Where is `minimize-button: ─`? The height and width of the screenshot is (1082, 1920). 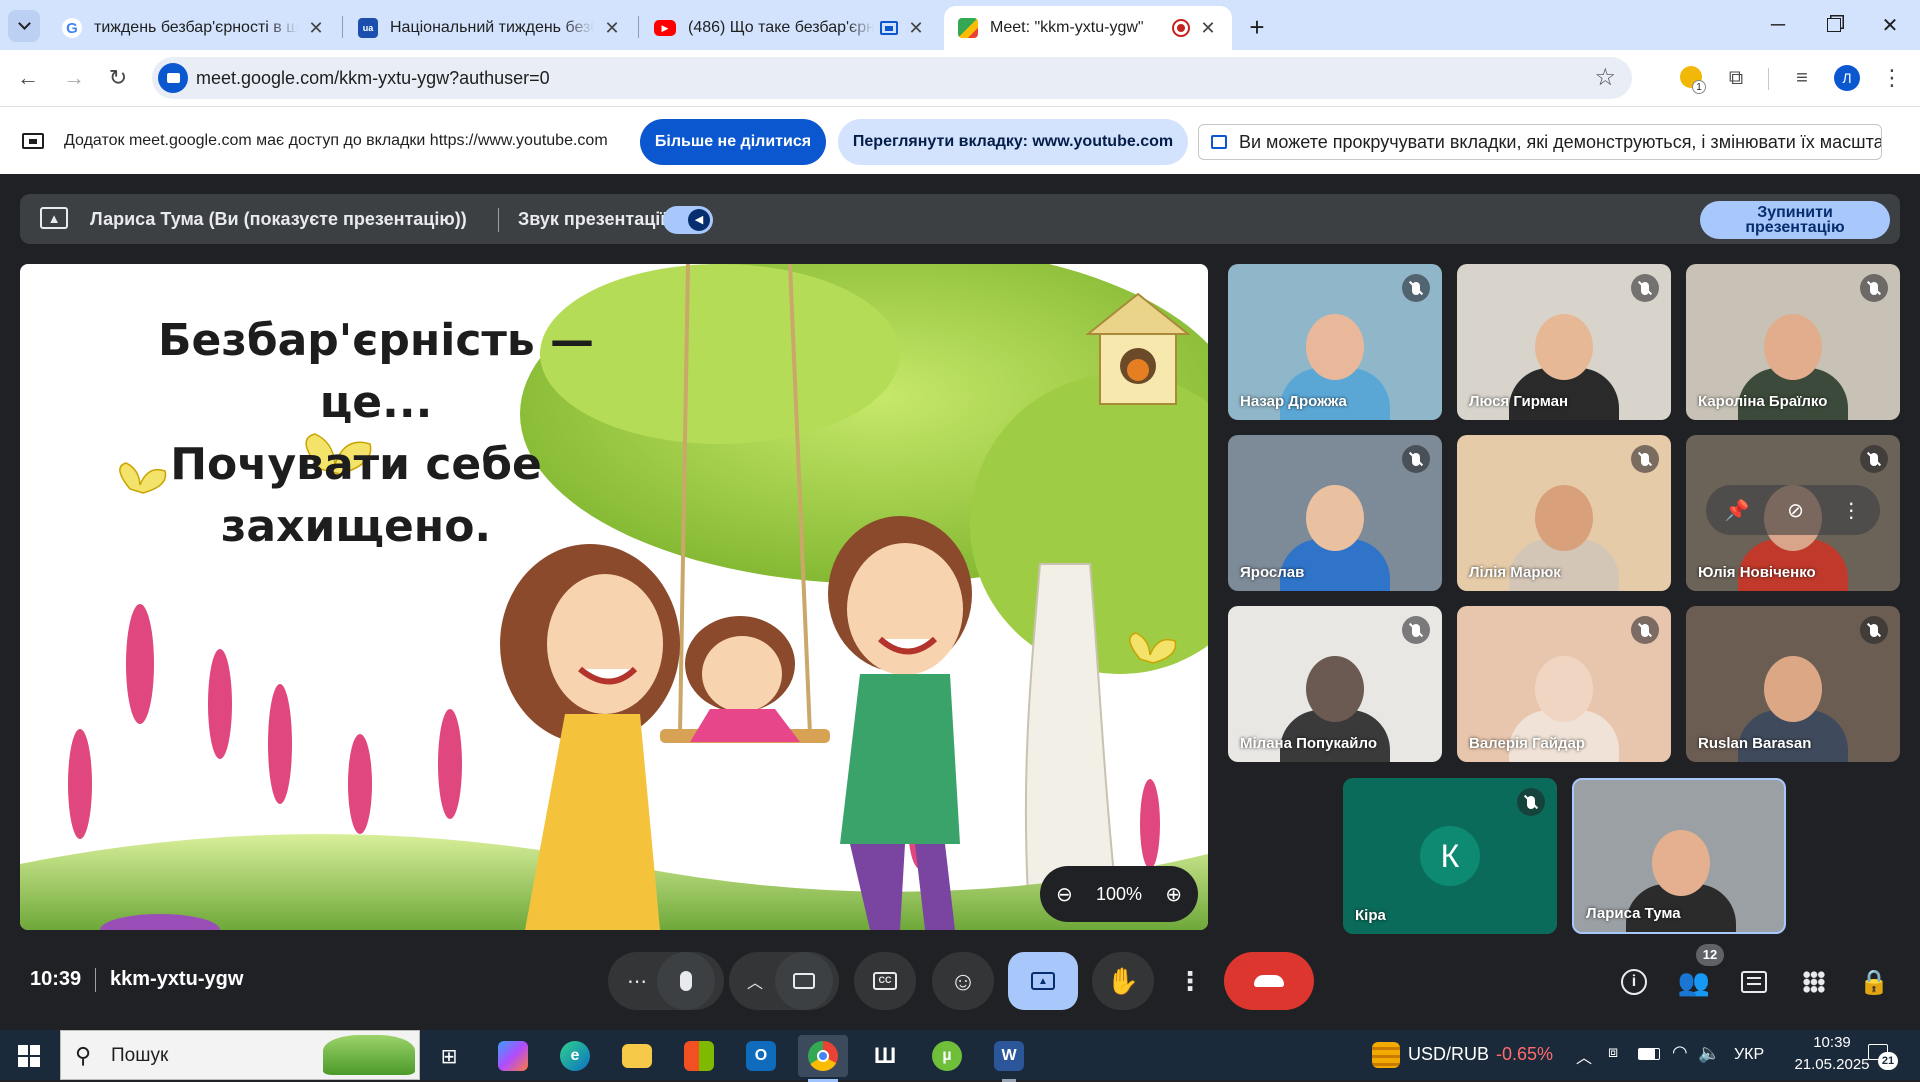
minimize-button: ─ is located at coordinates (1778, 25).